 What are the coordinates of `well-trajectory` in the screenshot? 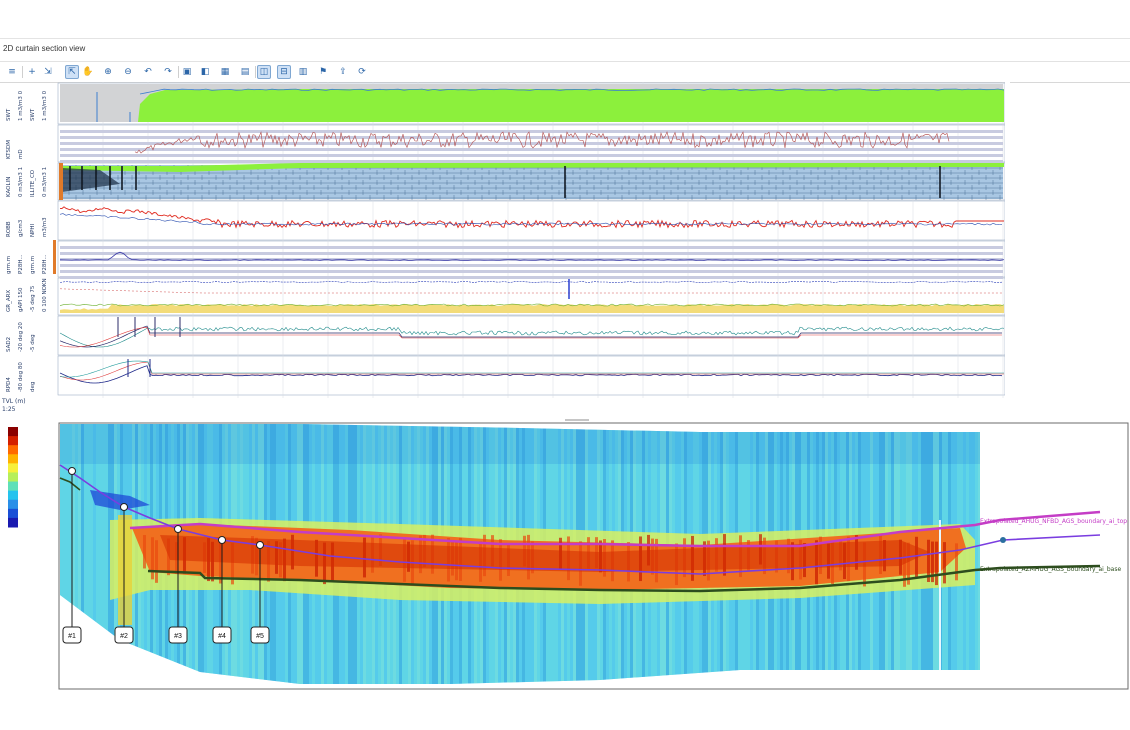 It's located at (580, 519).